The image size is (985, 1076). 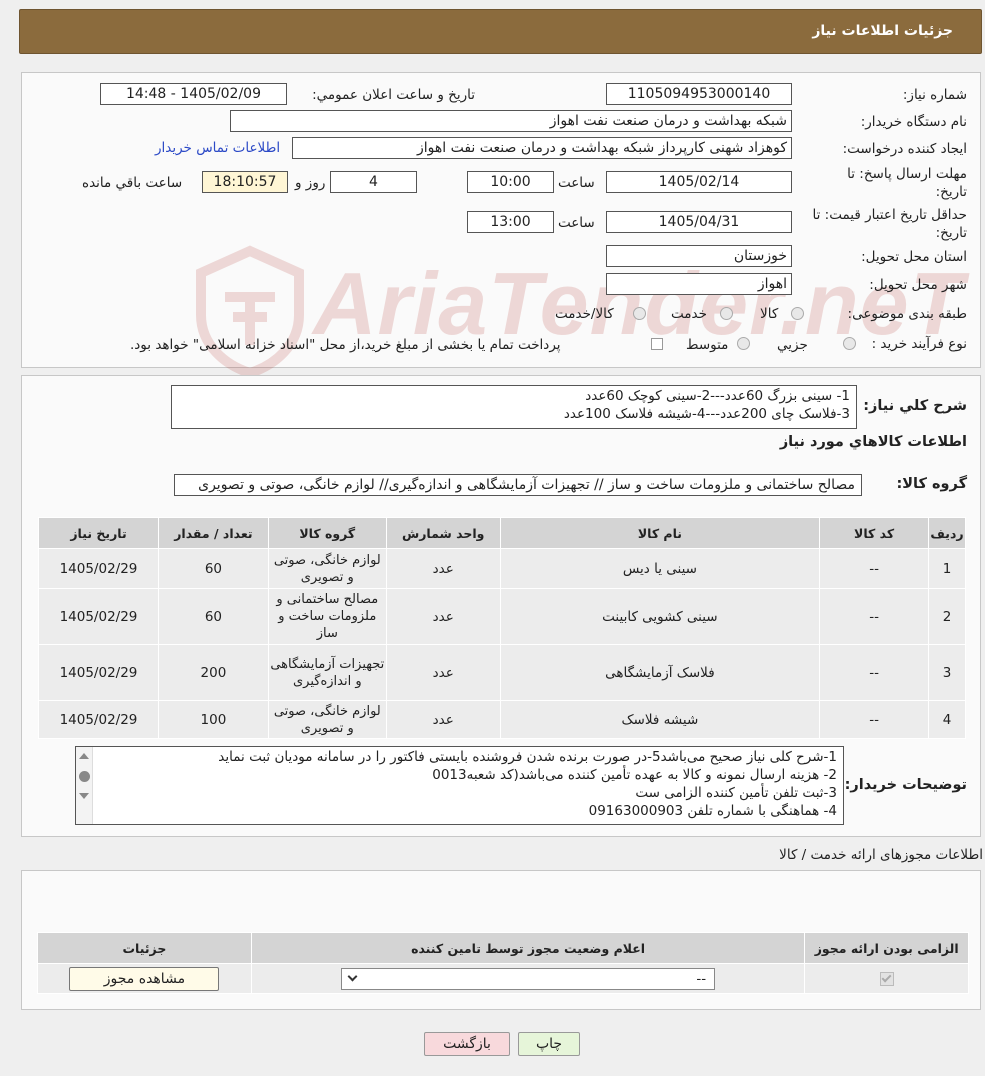 What do you see at coordinates (327, 672) in the screenshot?
I see `cell-group: تجهیزات آزمایشگاهی و اندازه‌گیری` at bounding box center [327, 672].